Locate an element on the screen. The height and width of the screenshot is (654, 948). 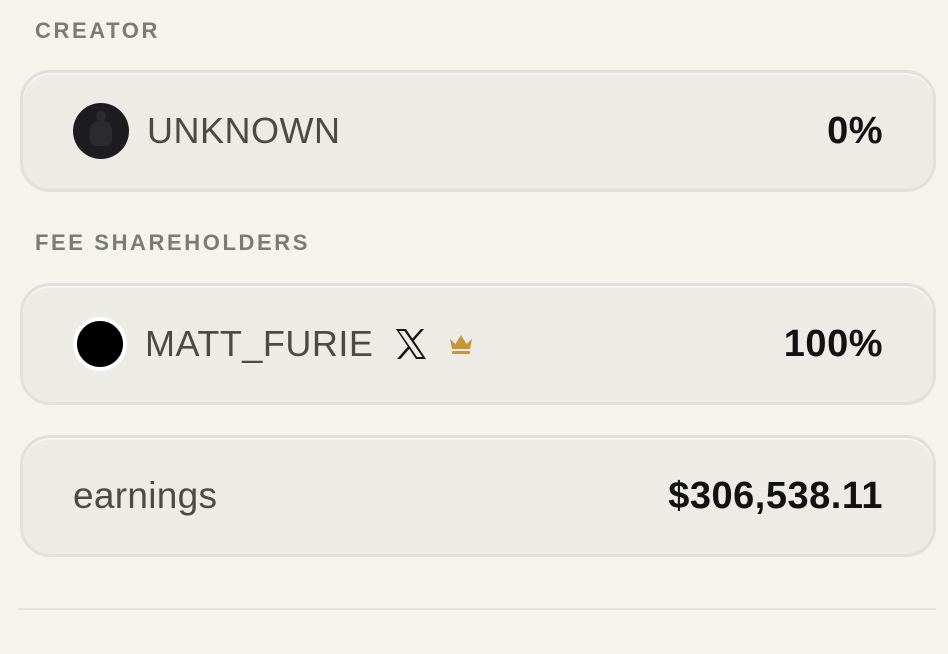
section-divider is located at coordinates (477, 609).